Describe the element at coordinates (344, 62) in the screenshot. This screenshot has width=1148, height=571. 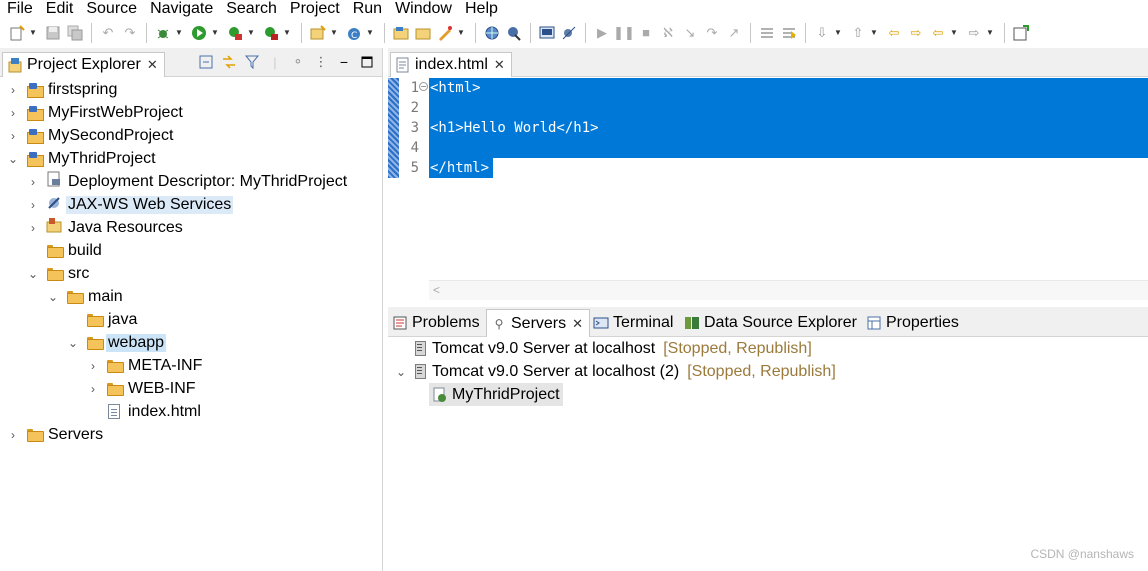
I see `minimize-icon: −` at that location.